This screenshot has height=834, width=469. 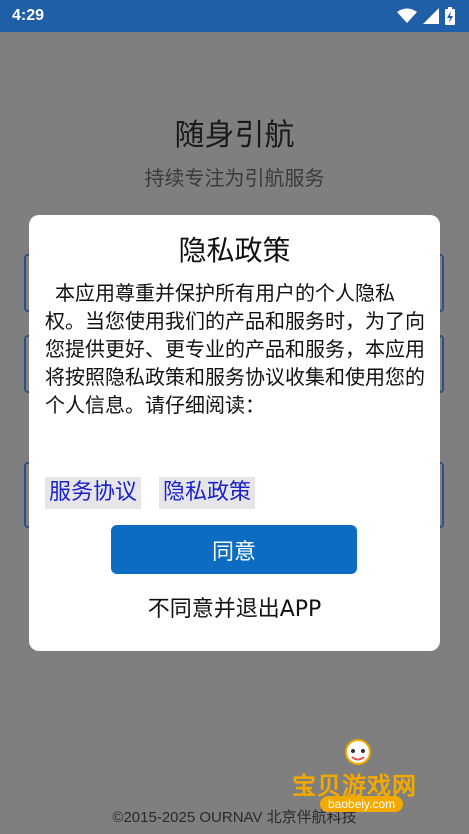 What do you see at coordinates (234, 250) in the screenshot?
I see `dialog-title: 隐私政策` at bounding box center [234, 250].